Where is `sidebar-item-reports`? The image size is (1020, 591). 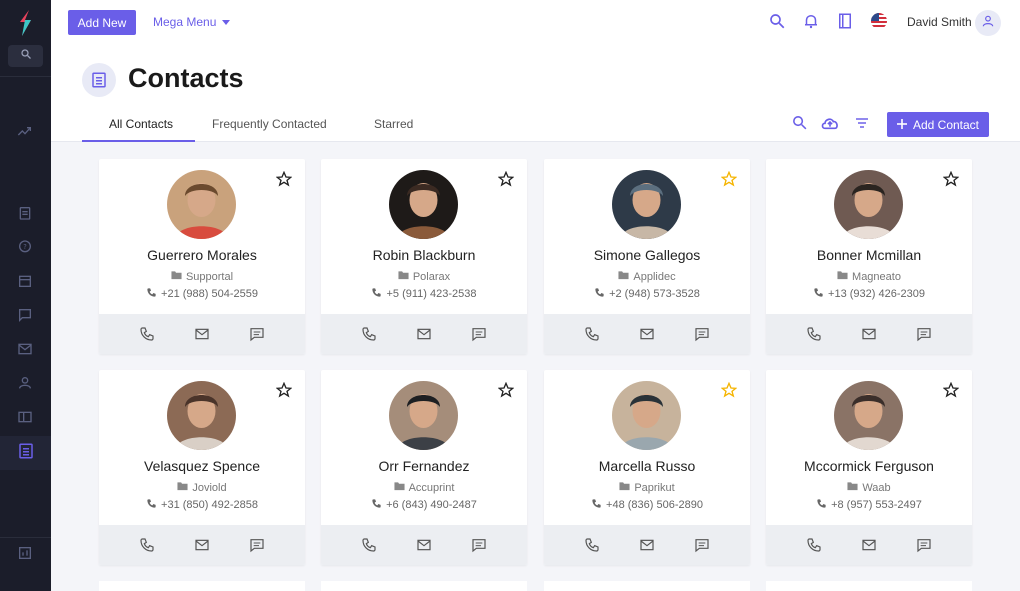 sidebar-item-reports is located at coordinates (25, 555).